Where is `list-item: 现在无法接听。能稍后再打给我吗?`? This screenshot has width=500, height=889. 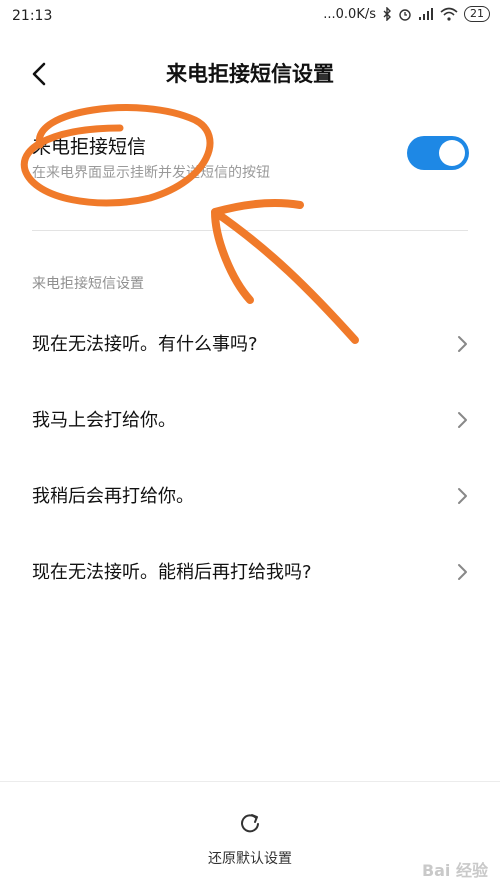 list-item: 现在无法接听。能稍后再打给我吗? is located at coordinates (250, 574).